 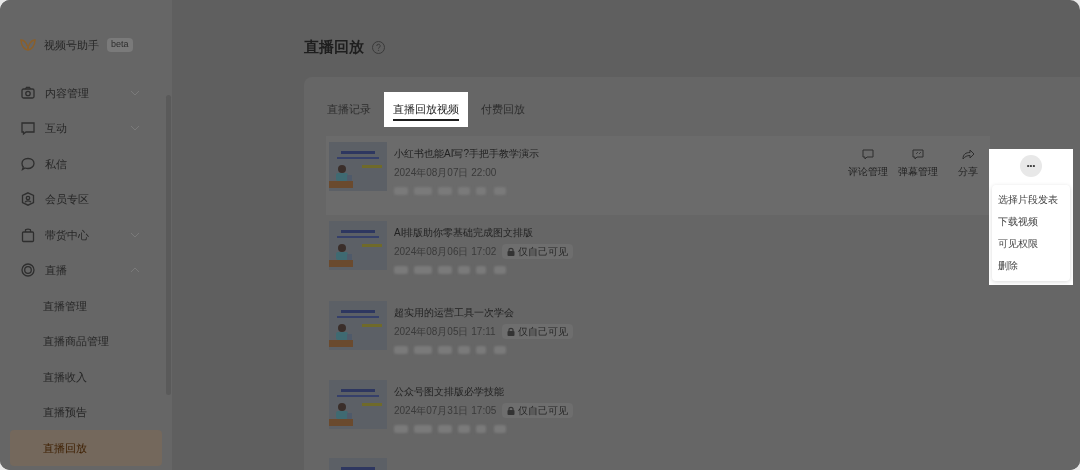 I want to click on logo-icon, so click(x=28, y=45).